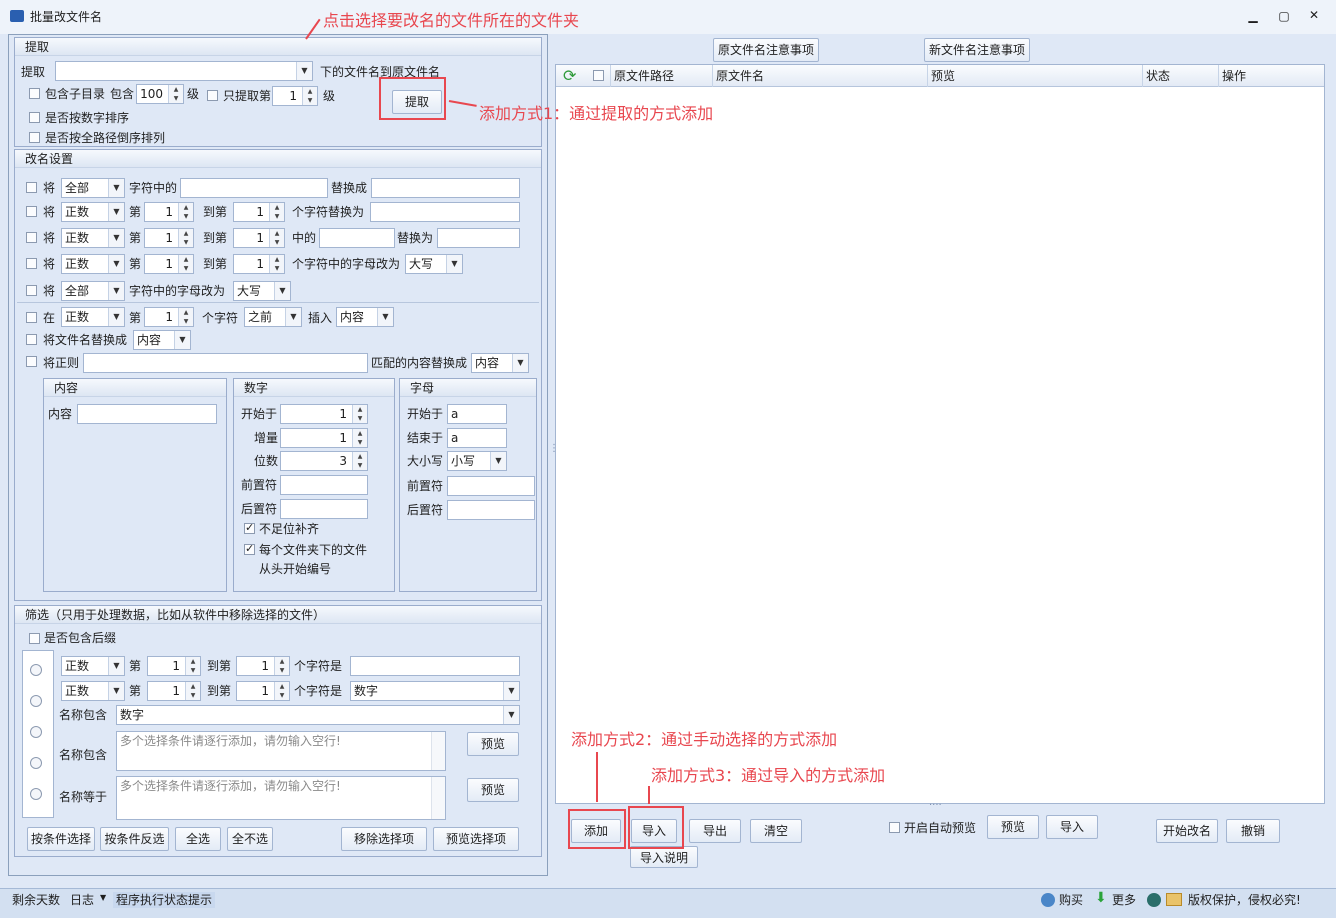 The height and width of the screenshot is (918, 1336). I want to click on row1-checkbox, so click(31, 187).